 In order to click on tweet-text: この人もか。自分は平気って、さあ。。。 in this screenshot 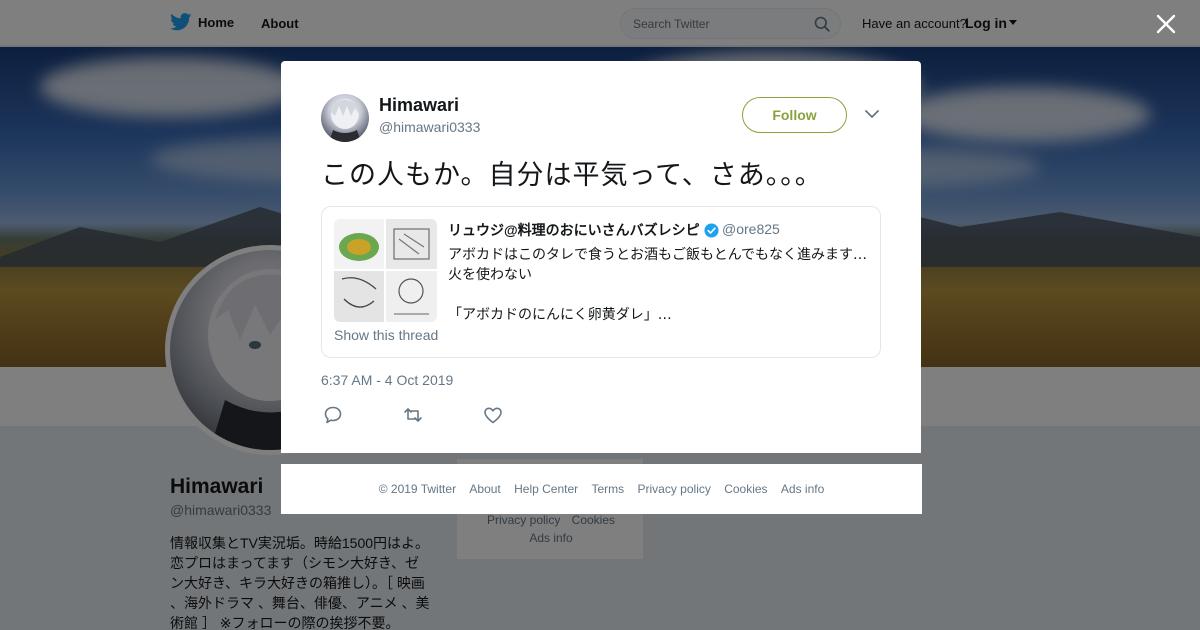, I will do `click(572, 175)`.